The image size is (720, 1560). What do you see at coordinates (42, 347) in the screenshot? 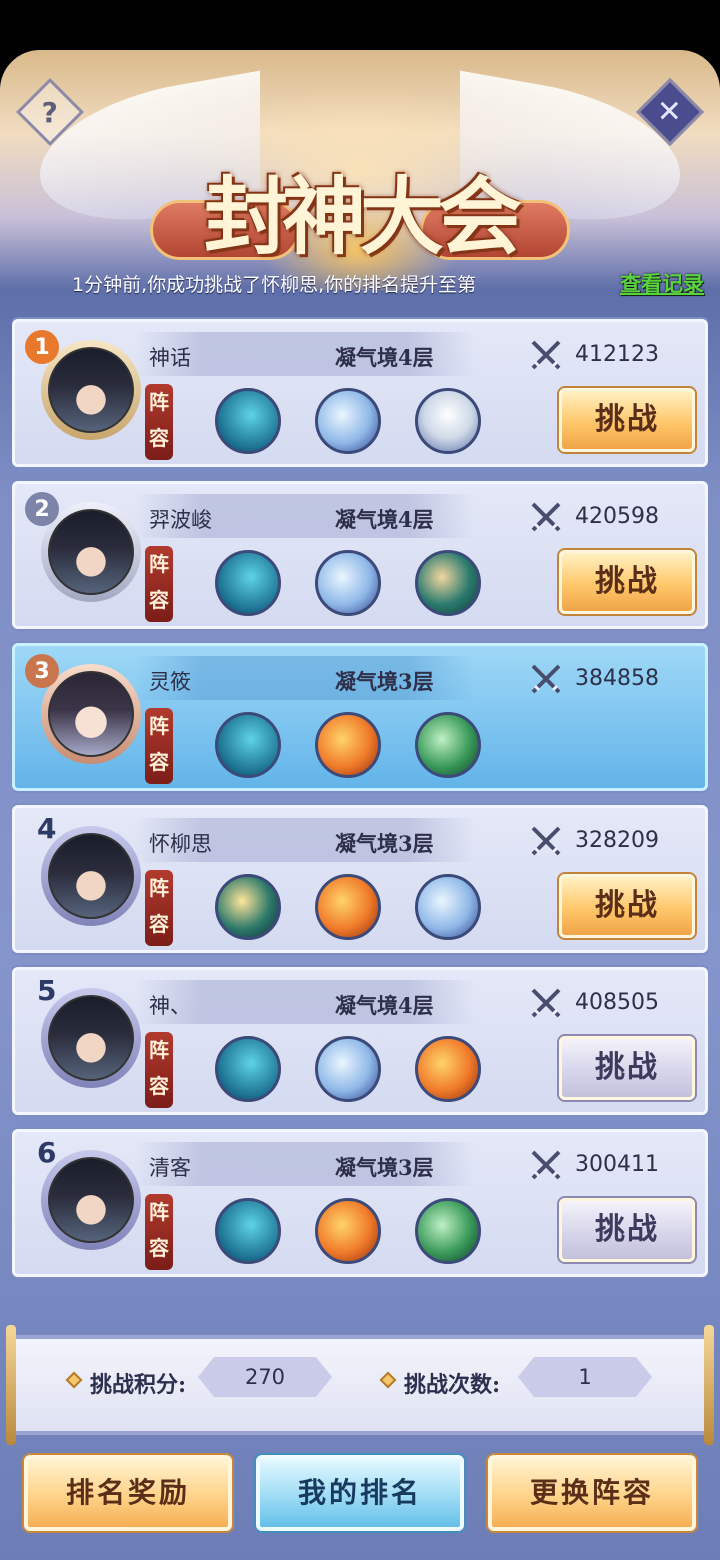
I see `rank-badge: 1` at bounding box center [42, 347].